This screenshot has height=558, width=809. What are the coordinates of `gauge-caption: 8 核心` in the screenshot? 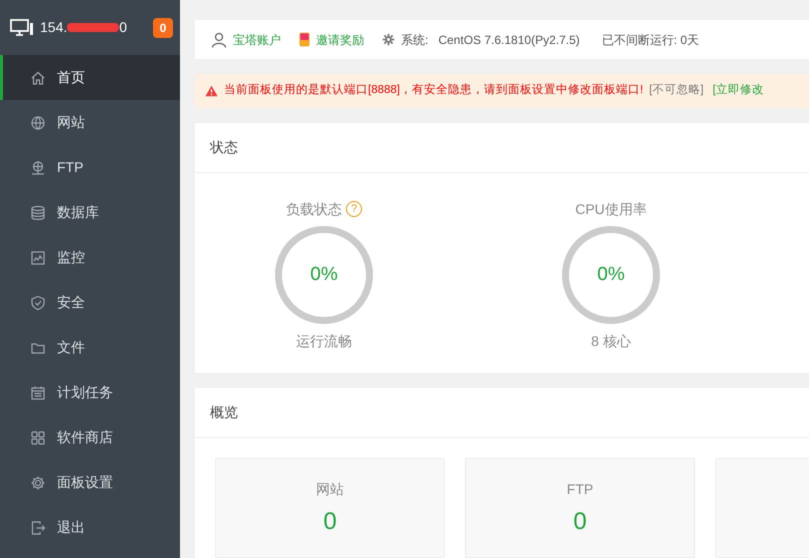 It's located at (611, 341).